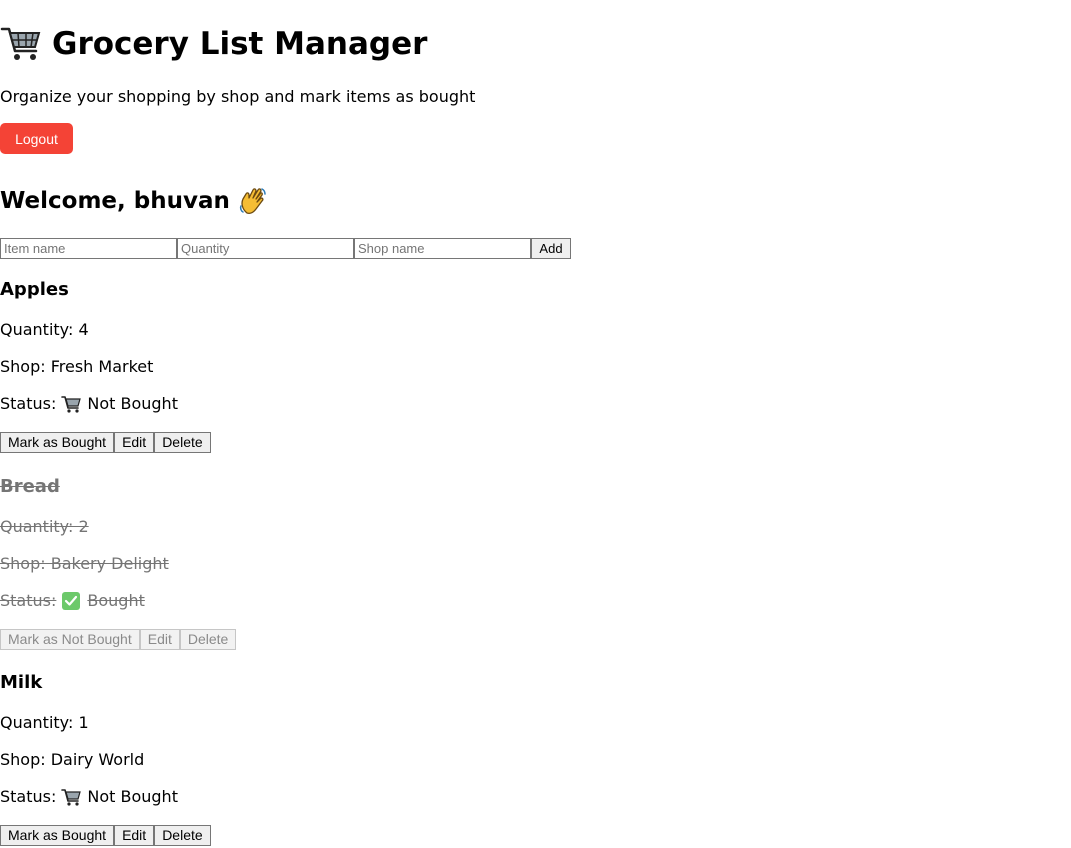  I want to click on item-quantity: Quantity: 2, so click(44, 526).